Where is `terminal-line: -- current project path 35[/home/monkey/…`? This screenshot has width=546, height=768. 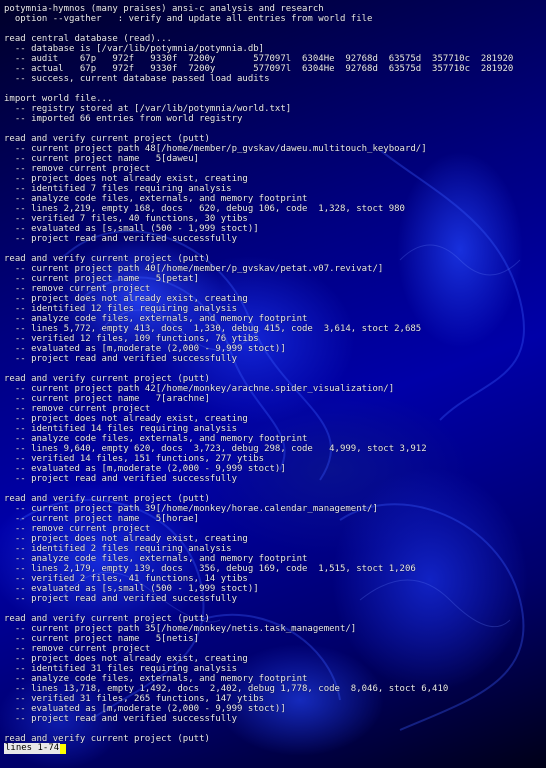 terminal-line: -- current project path 35[/home/monkey/… is located at coordinates (180, 629).